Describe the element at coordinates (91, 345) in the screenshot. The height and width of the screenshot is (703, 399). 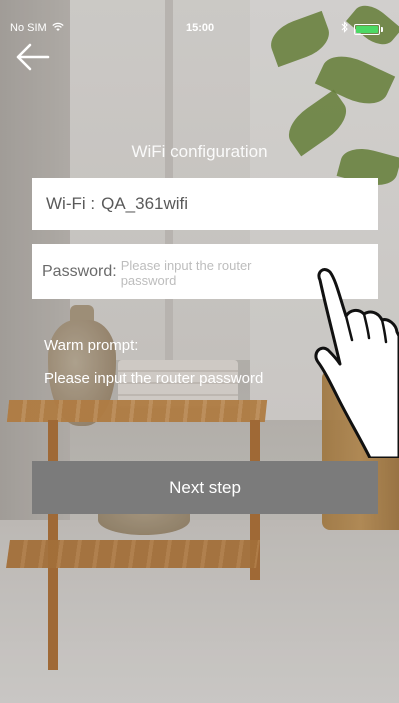
I see `warm-prompt-title: Warm prompt:` at that location.